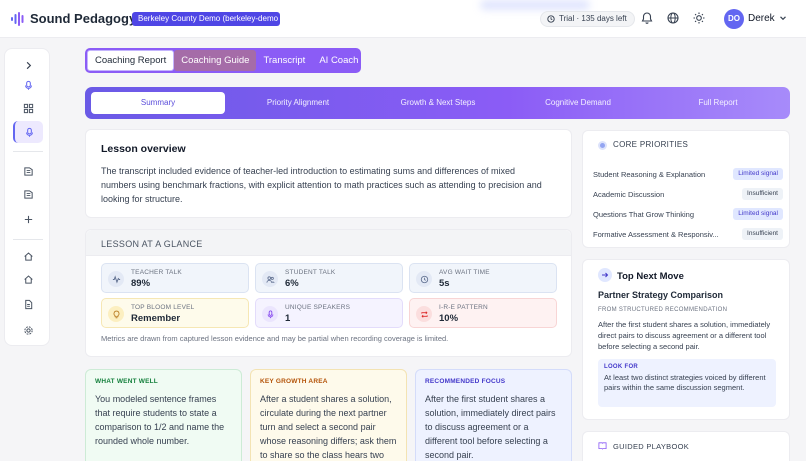 Image resolution: width=806 pixels, height=461 pixels. What do you see at coordinates (310, 272) in the screenshot?
I see `metric-label: STUDENT TALK` at bounding box center [310, 272].